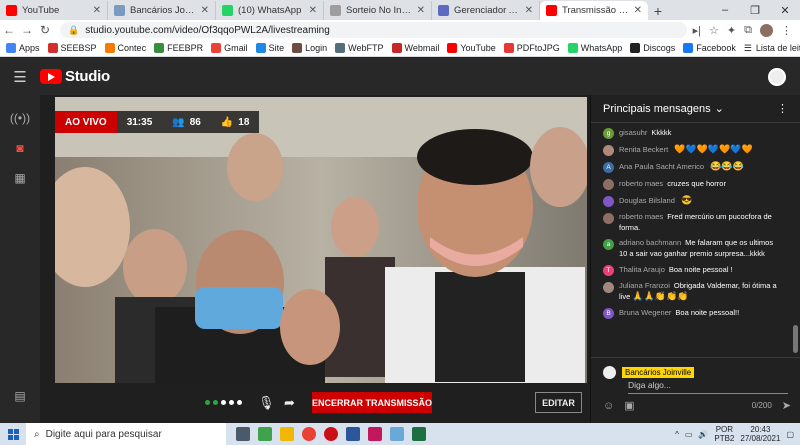 The width and height of the screenshot is (800, 445). I want to click on minimize-icon: –, so click(725, 10).